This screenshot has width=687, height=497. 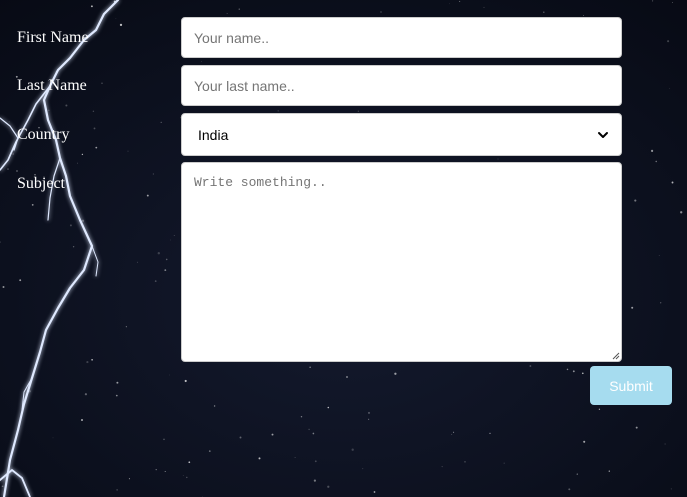 What do you see at coordinates (43, 134) in the screenshot?
I see `country-label: Country` at bounding box center [43, 134].